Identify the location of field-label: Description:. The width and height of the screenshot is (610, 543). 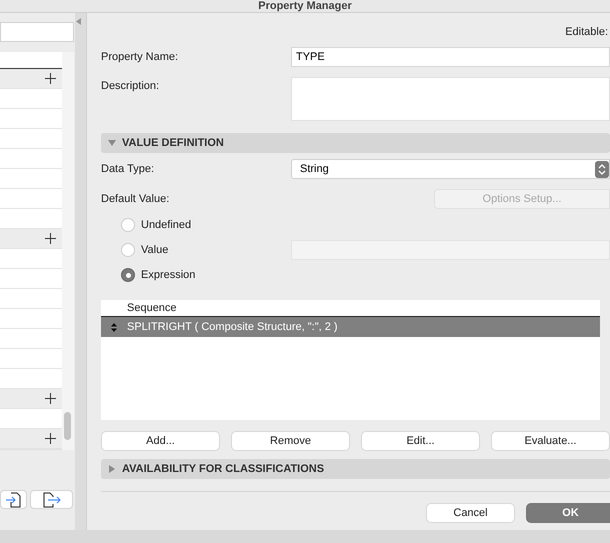
(130, 85).